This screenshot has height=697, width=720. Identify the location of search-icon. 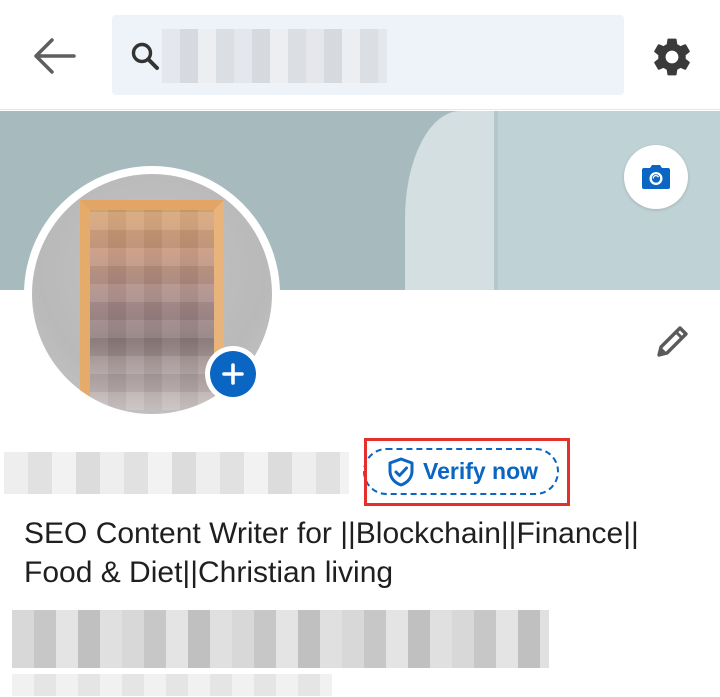
(145, 56).